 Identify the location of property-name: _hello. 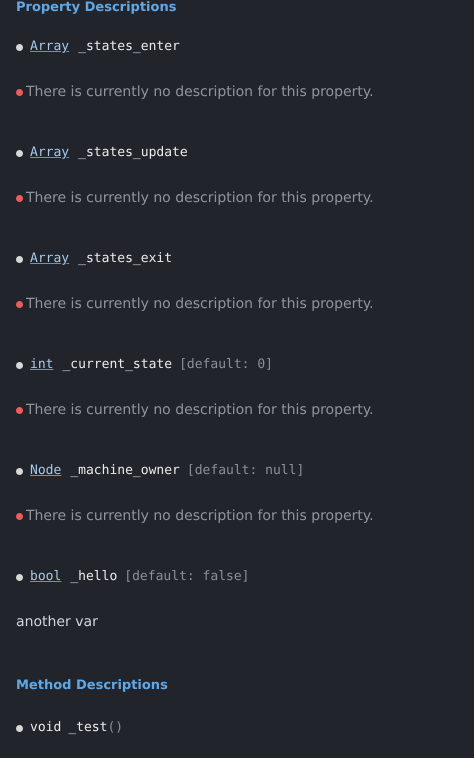
(94, 577).